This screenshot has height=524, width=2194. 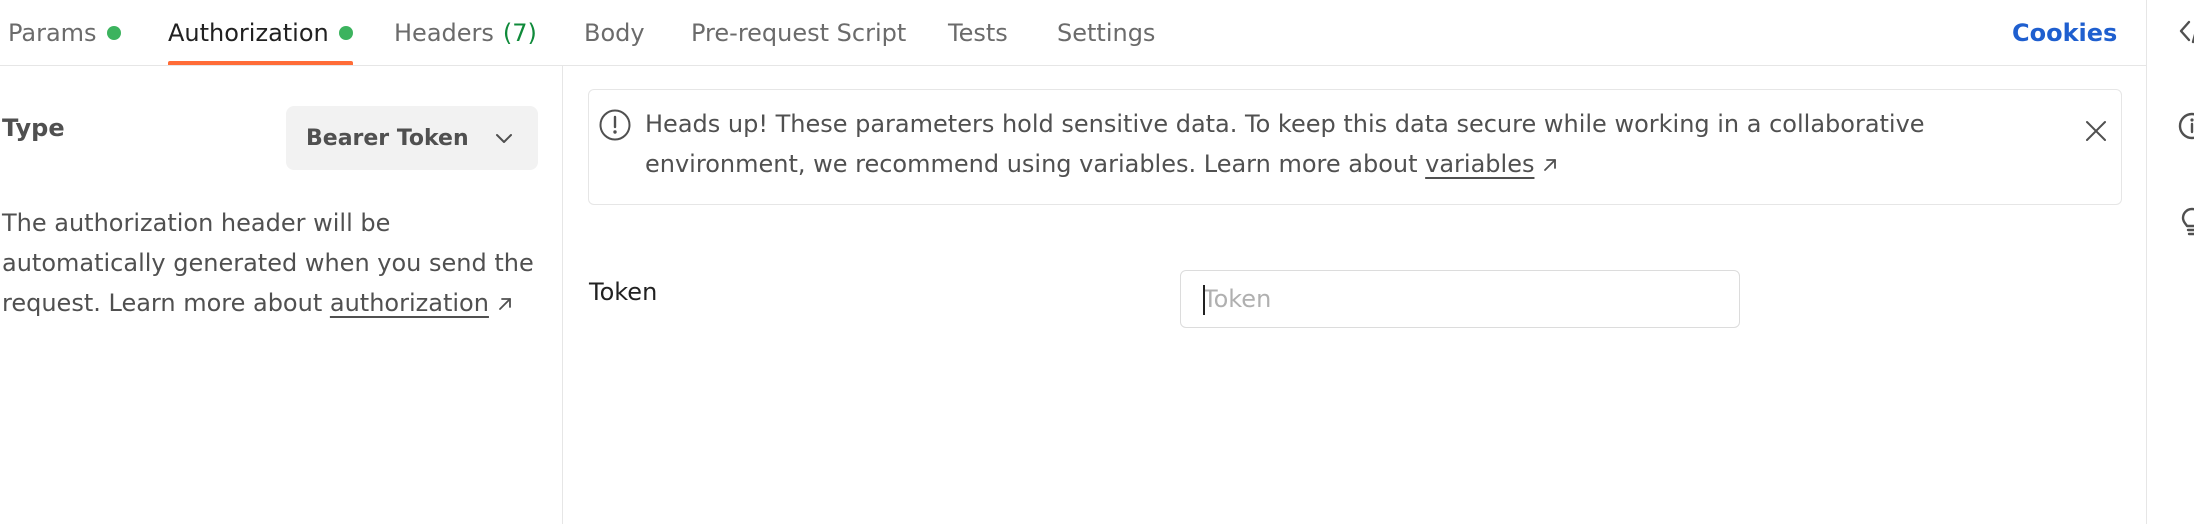 I want to click on auth-type-select: Bearer Token, so click(x=412, y=138).